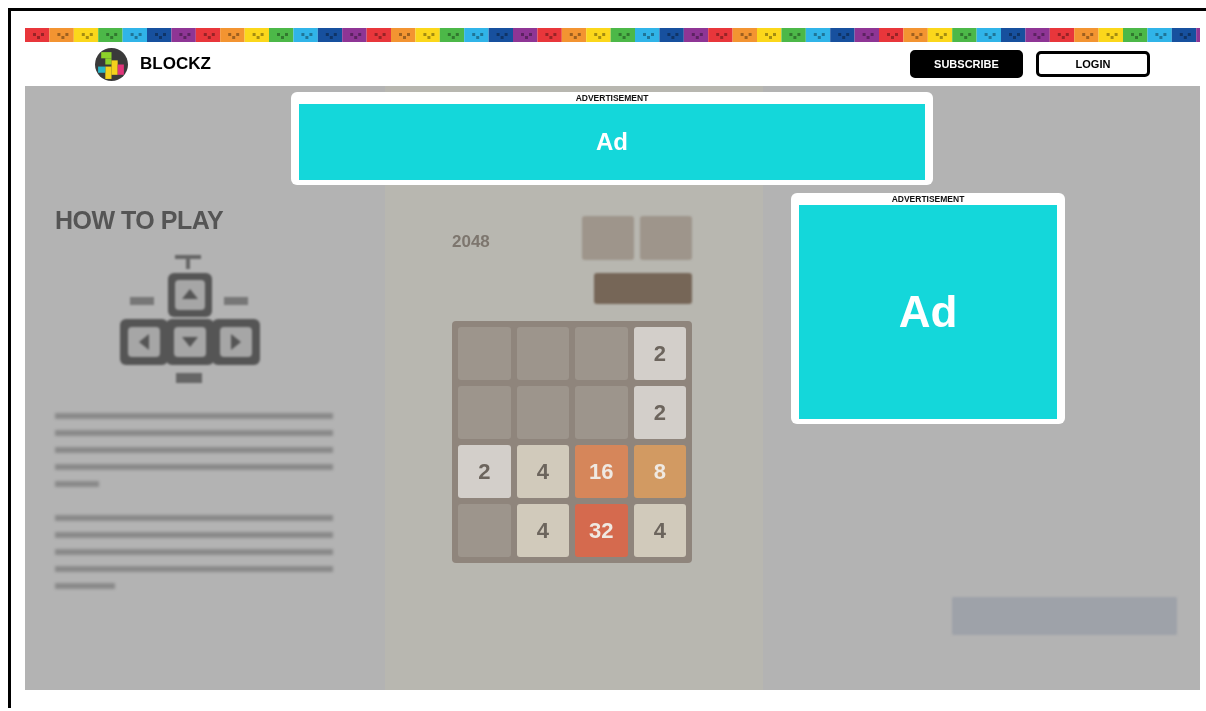 The width and height of the screenshot is (1206, 711). I want to click on logo-icon, so click(111, 64).